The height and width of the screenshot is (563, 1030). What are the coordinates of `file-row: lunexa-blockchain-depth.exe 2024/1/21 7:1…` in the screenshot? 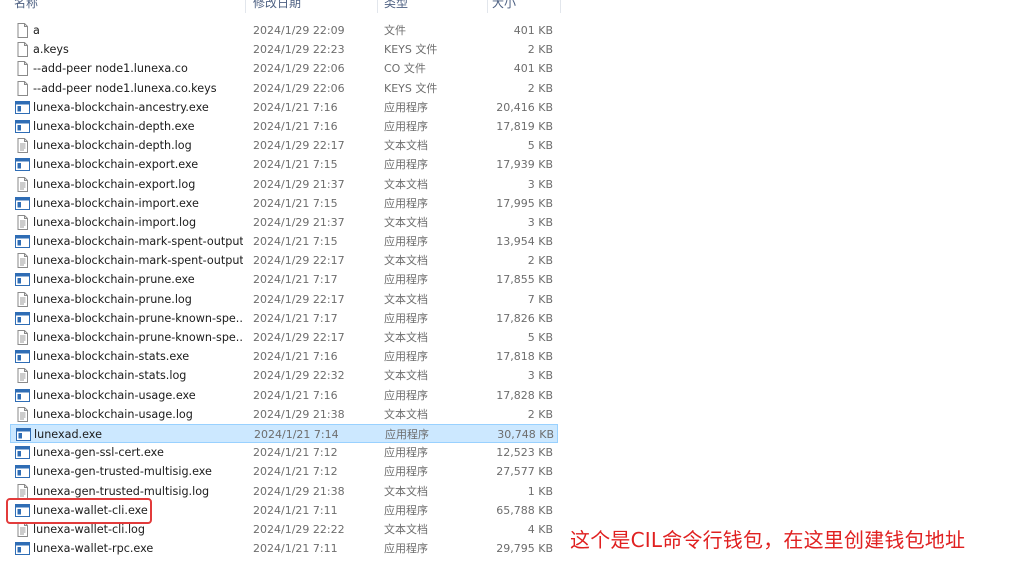 It's located at (284, 126).